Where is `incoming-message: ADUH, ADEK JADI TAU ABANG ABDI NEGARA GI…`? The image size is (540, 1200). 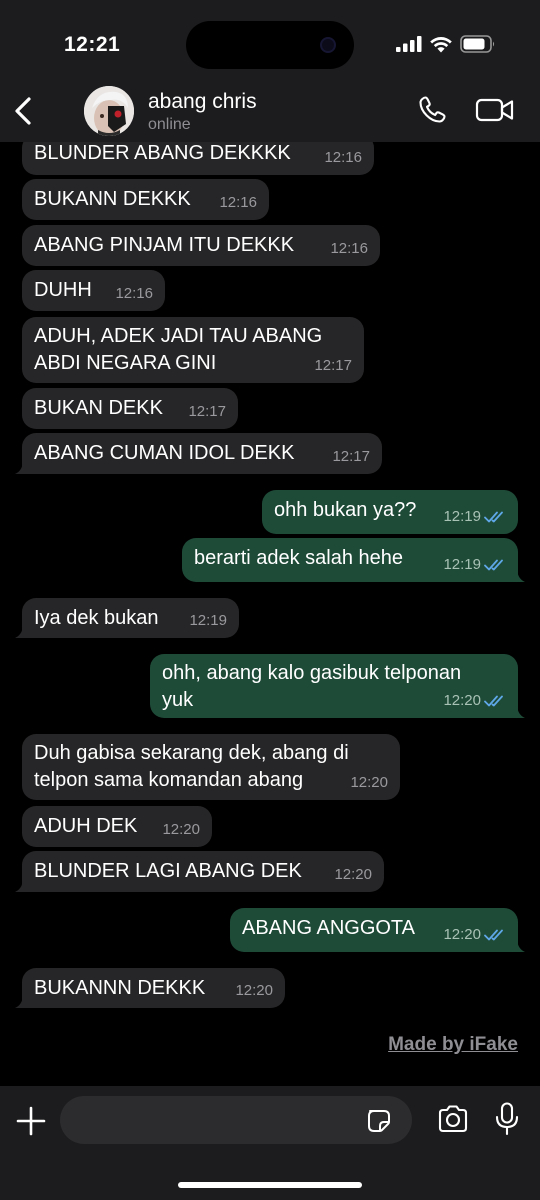 incoming-message: ADUH, ADEK JADI TAU ABANG ABDI NEGARA GI… is located at coordinates (193, 350).